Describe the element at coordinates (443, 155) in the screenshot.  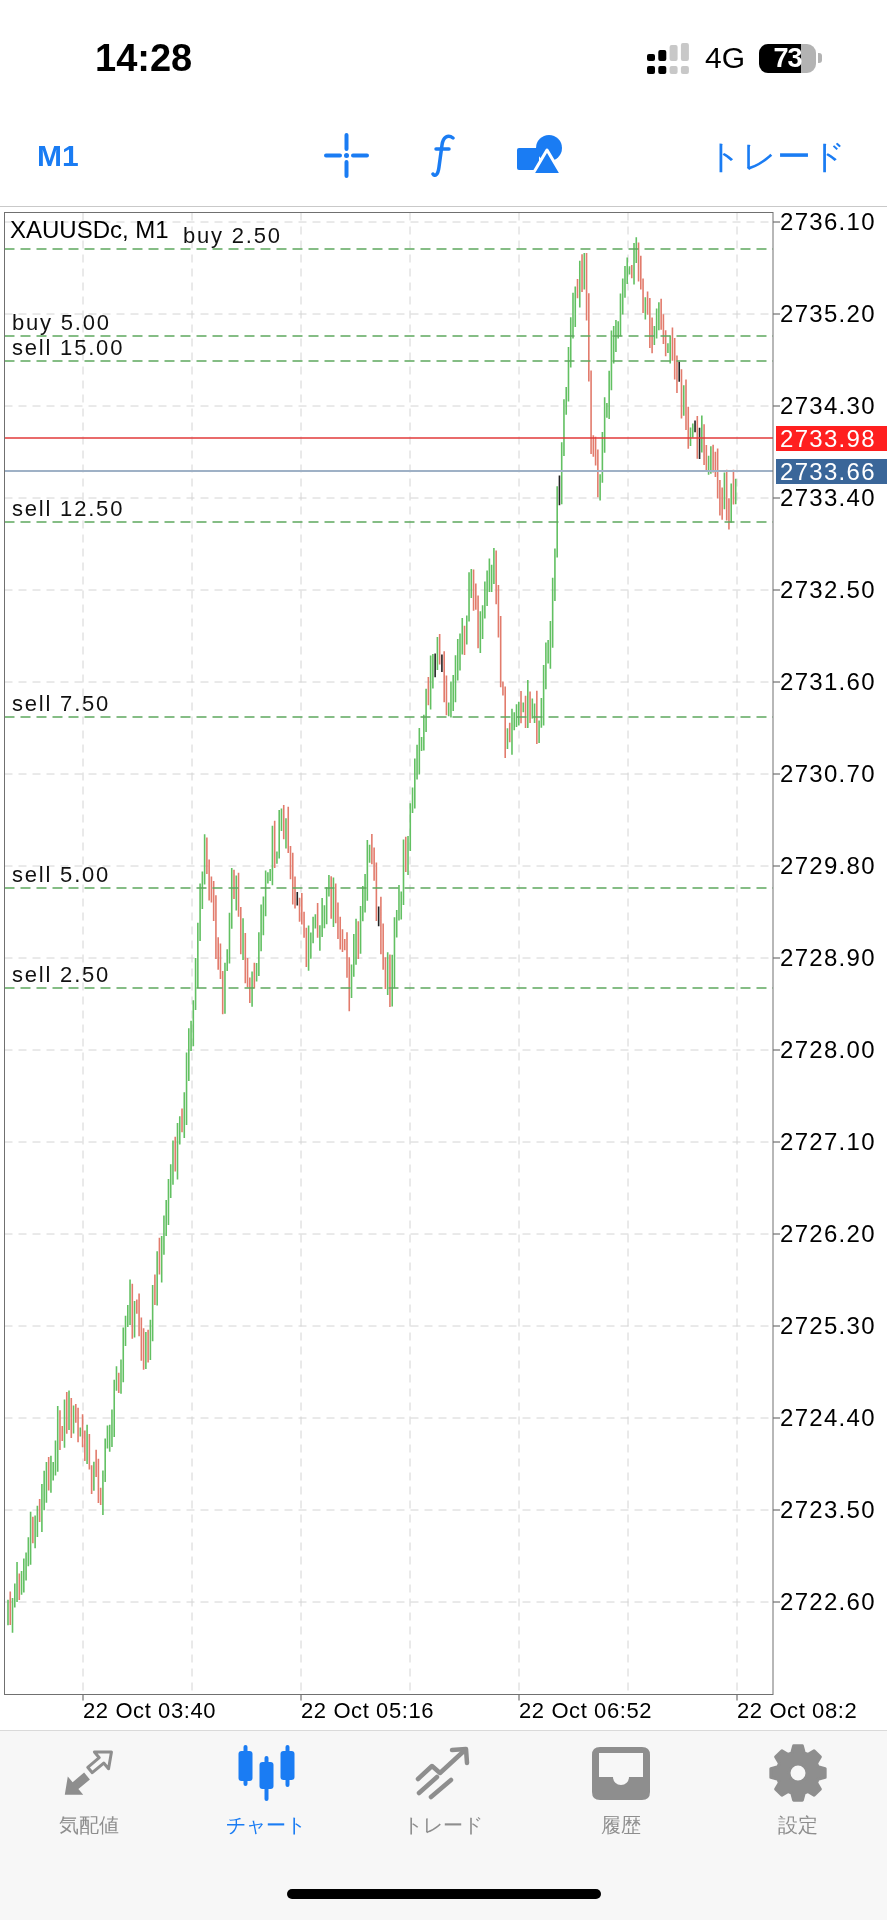
I see `function-icon` at that location.